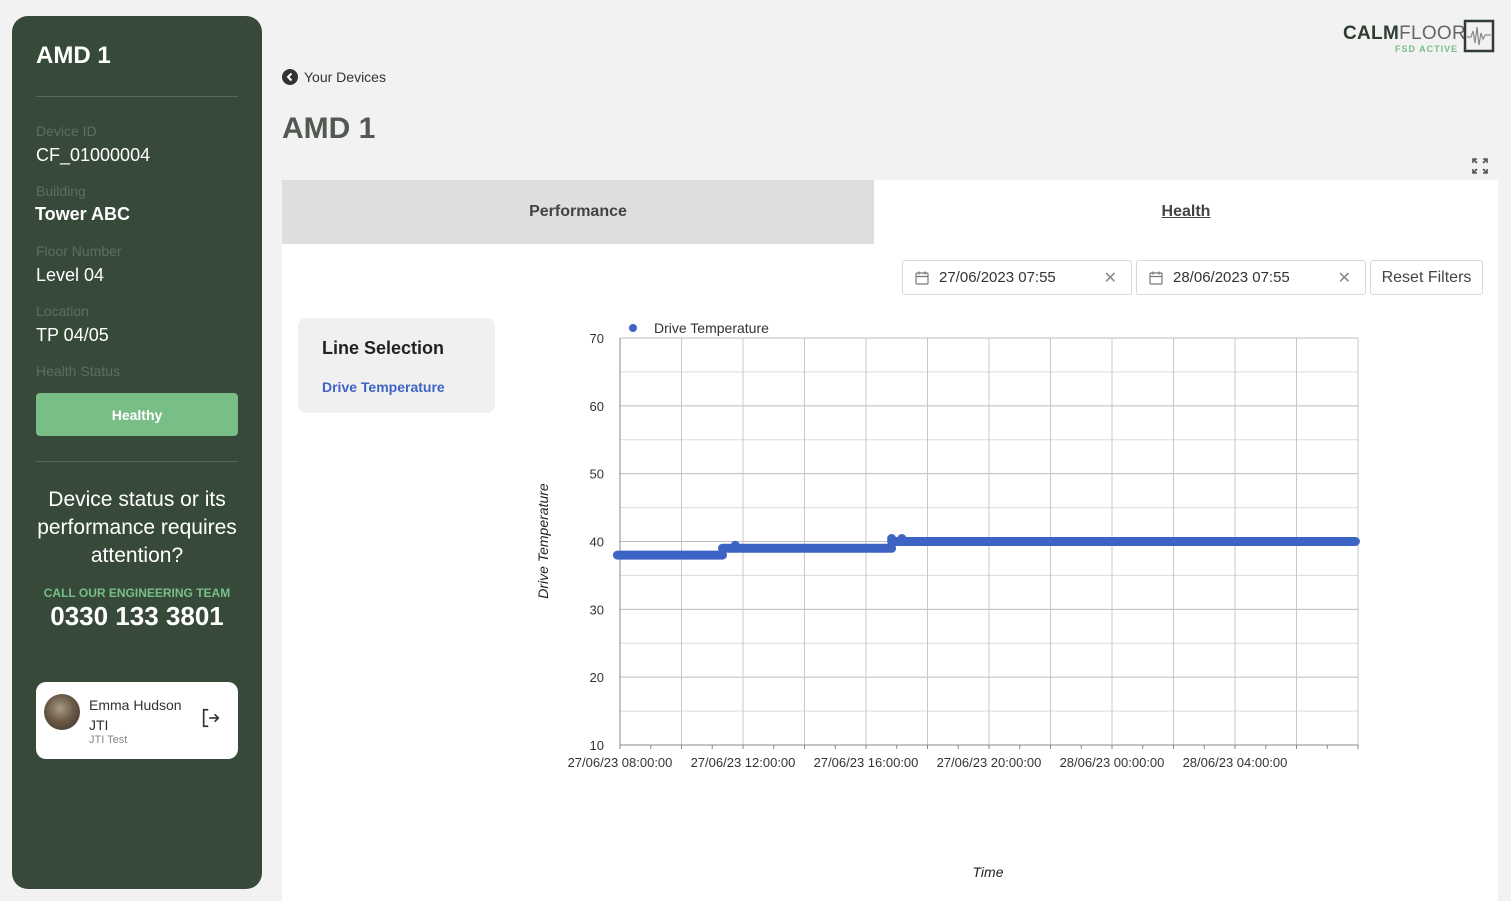  I want to click on back-to-devices-link: Your Devices, so click(334, 77).